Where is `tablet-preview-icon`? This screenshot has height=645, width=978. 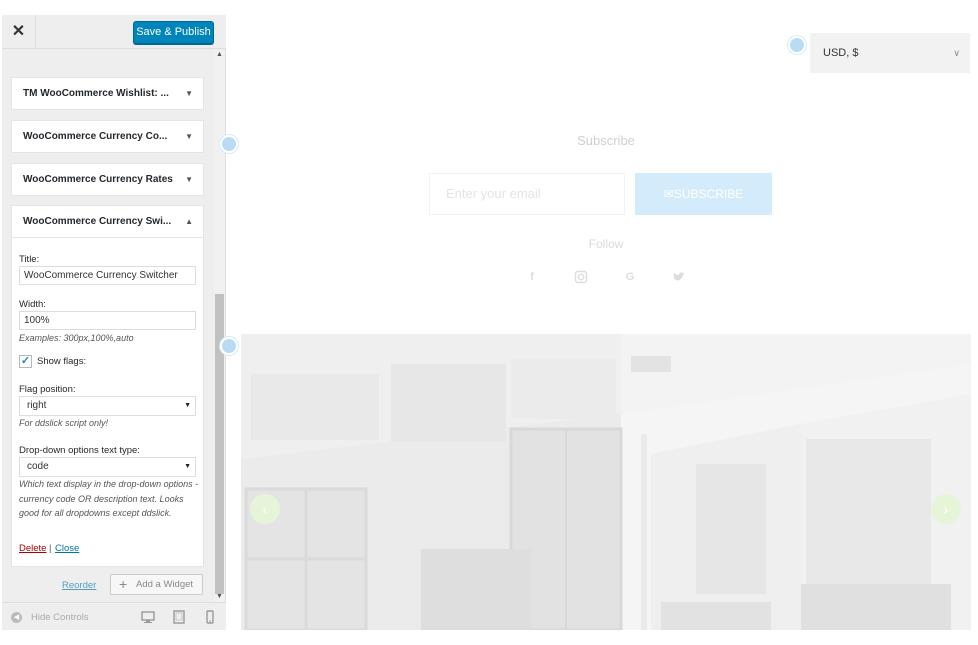 tablet-preview-icon is located at coordinates (179, 617).